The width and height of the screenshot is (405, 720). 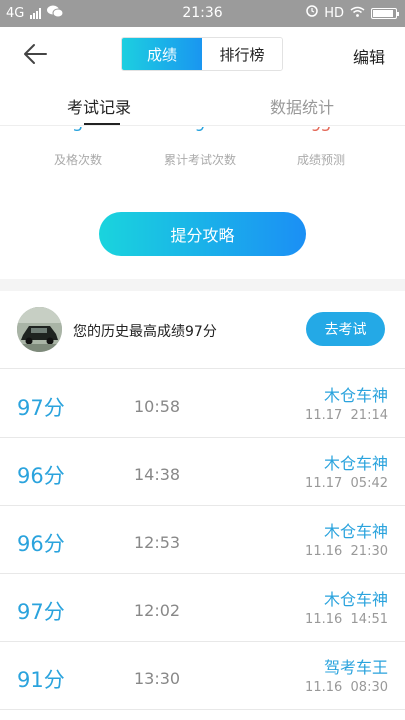 I want to click on best-score-text: 您的历史最高成绩97分, so click(x=145, y=332).